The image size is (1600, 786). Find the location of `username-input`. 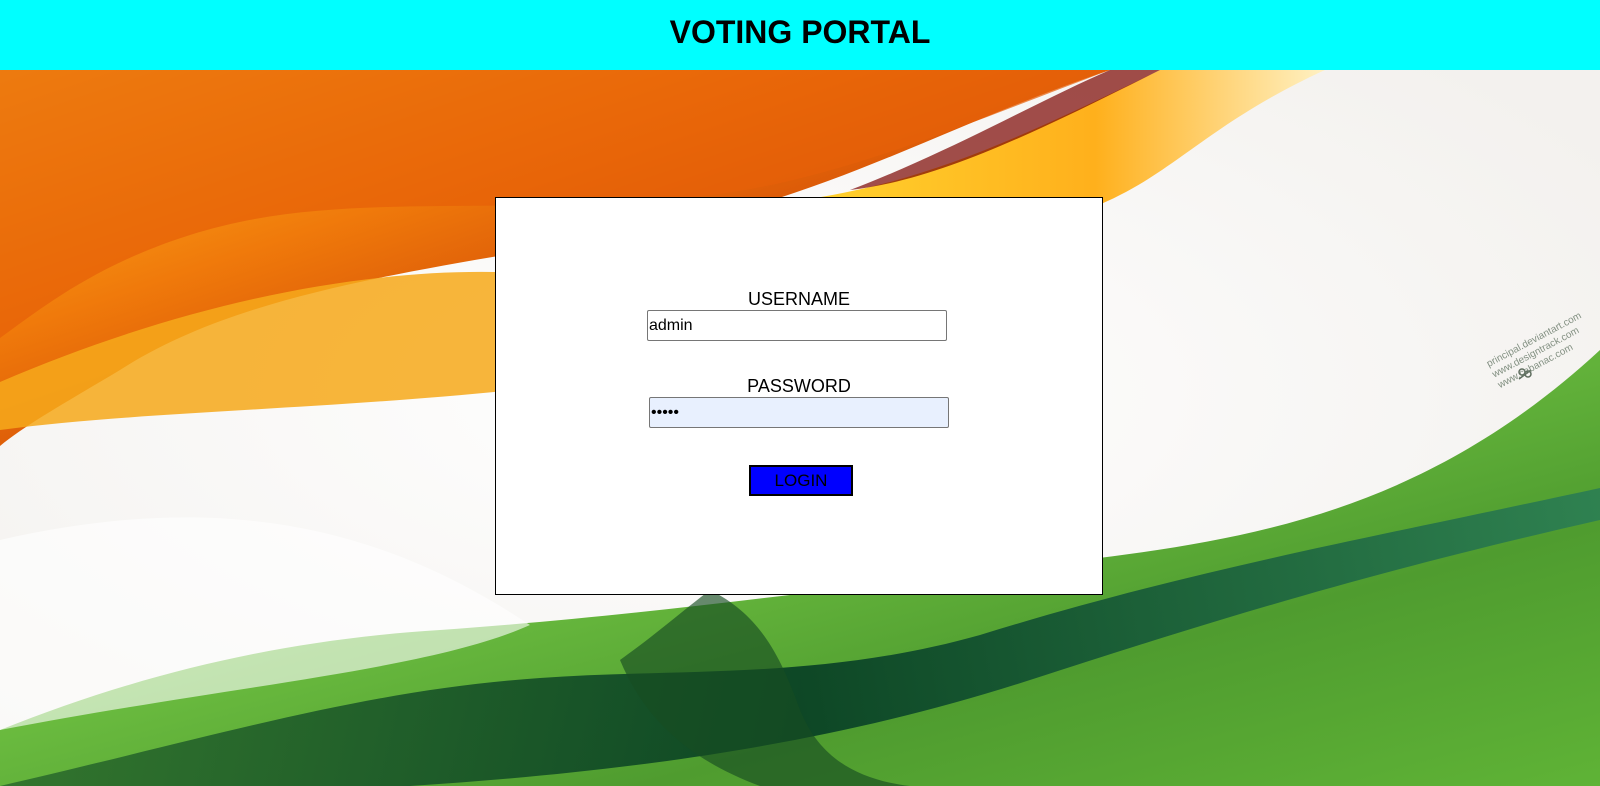

username-input is located at coordinates (797, 325).